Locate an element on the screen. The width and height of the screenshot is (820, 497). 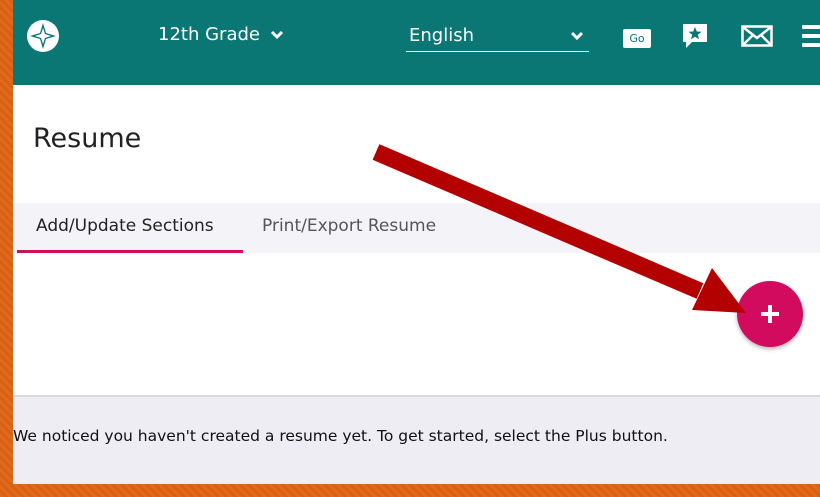
add-section-button is located at coordinates (770, 314).